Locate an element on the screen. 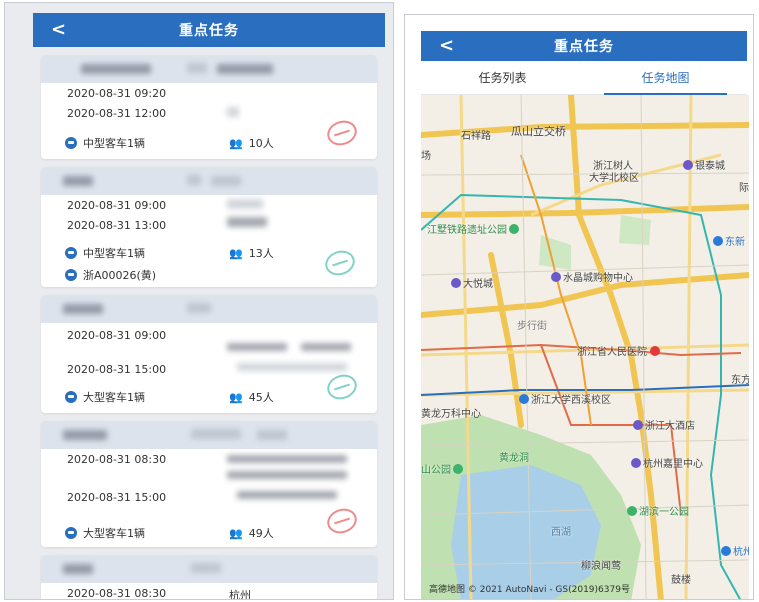 The height and width of the screenshot is (602, 759). plate-info: 浙A00026(黄) is located at coordinates (110, 275).